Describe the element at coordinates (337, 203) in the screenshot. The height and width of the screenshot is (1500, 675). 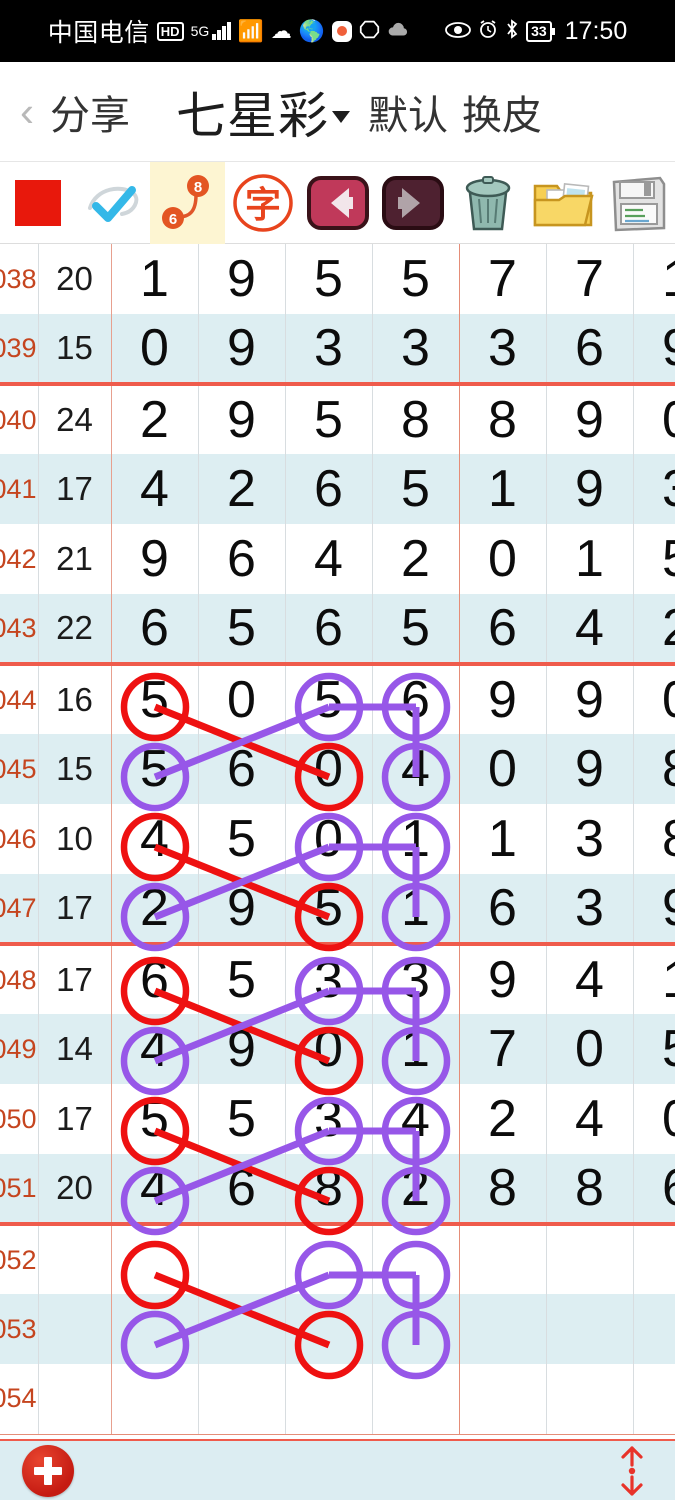
I see `back-arrow-button` at that location.